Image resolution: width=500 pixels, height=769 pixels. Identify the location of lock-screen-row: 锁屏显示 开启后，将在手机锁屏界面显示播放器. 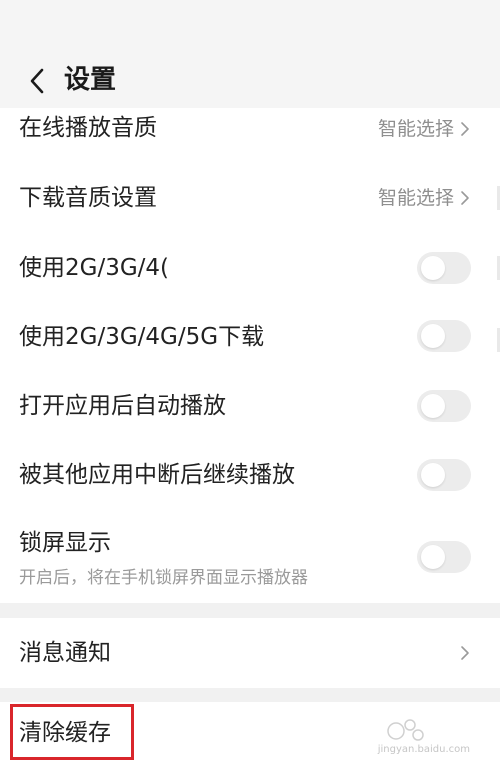
(250, 559).